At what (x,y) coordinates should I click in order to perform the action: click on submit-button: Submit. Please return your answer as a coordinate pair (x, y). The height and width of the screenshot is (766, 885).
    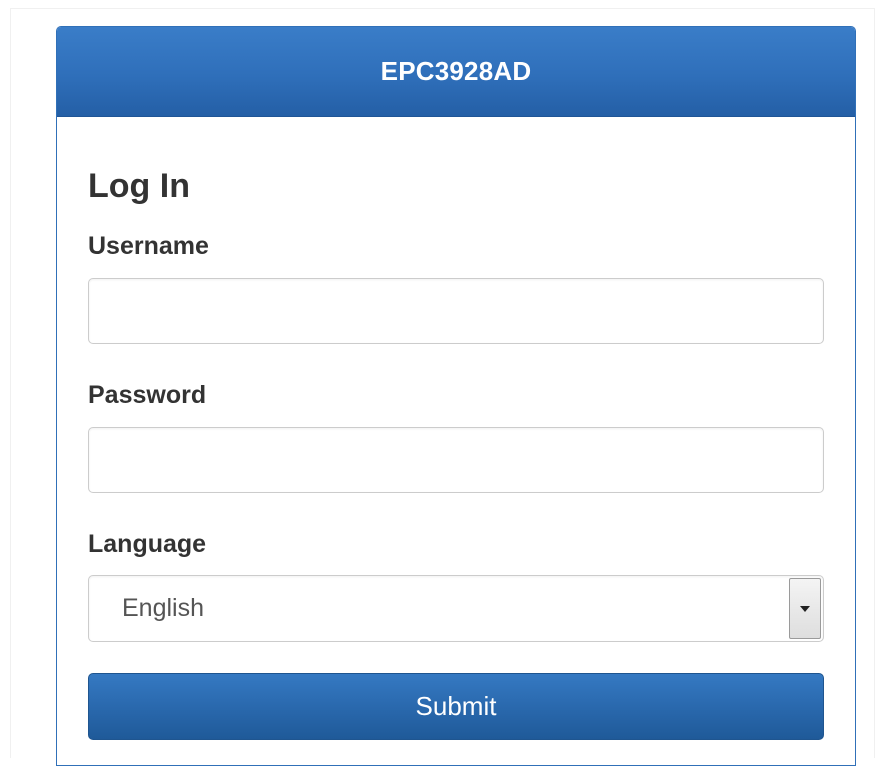
    Looking at the image, I should click on (456, 706).